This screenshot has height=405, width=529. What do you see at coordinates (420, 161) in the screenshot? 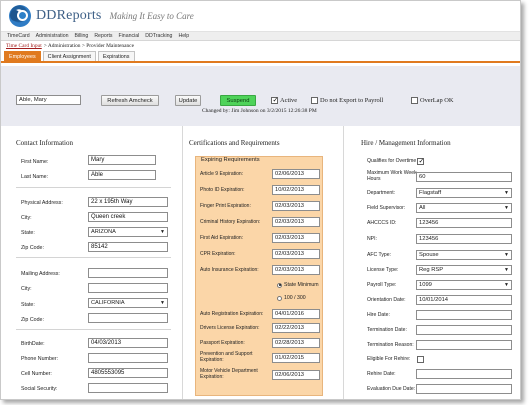
I see `qualifies-overtime-checkbox` at bounding box center [420, 161].